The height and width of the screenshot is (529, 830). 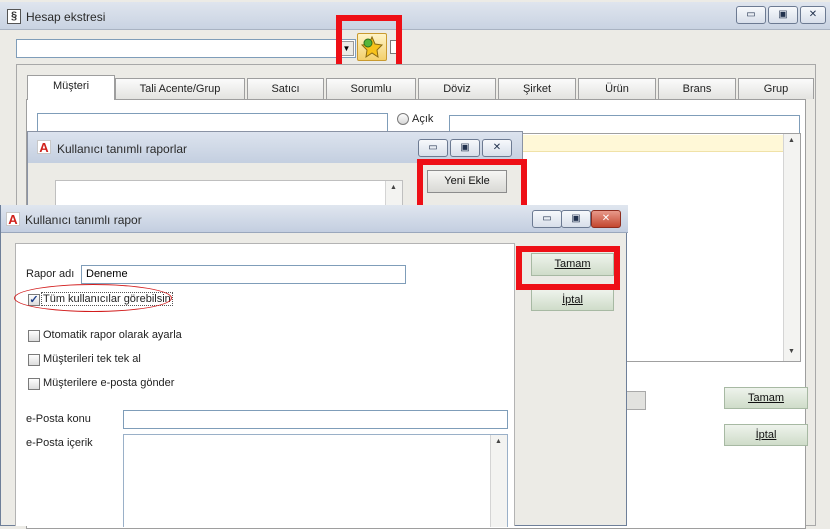 What do you see at coordinates (457, 88) in the screenshot?
I see `tab-doviz: Döviz` at bounding box center [457, 88].